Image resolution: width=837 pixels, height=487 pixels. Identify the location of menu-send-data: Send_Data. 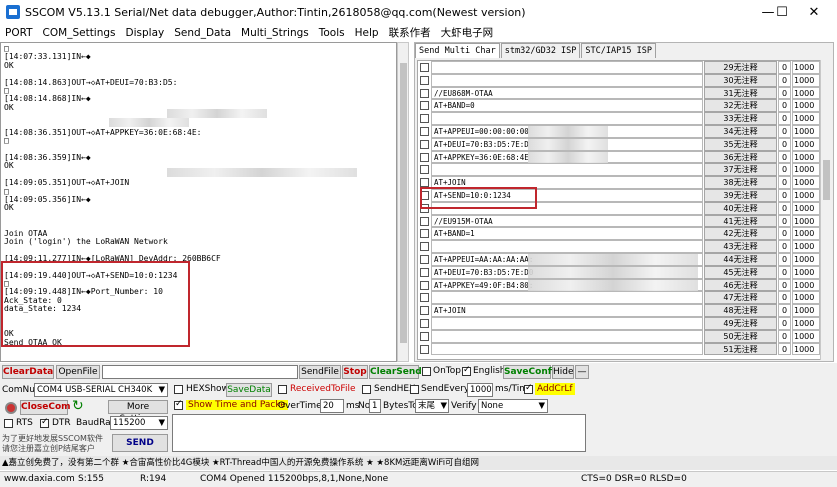
(202, 33).